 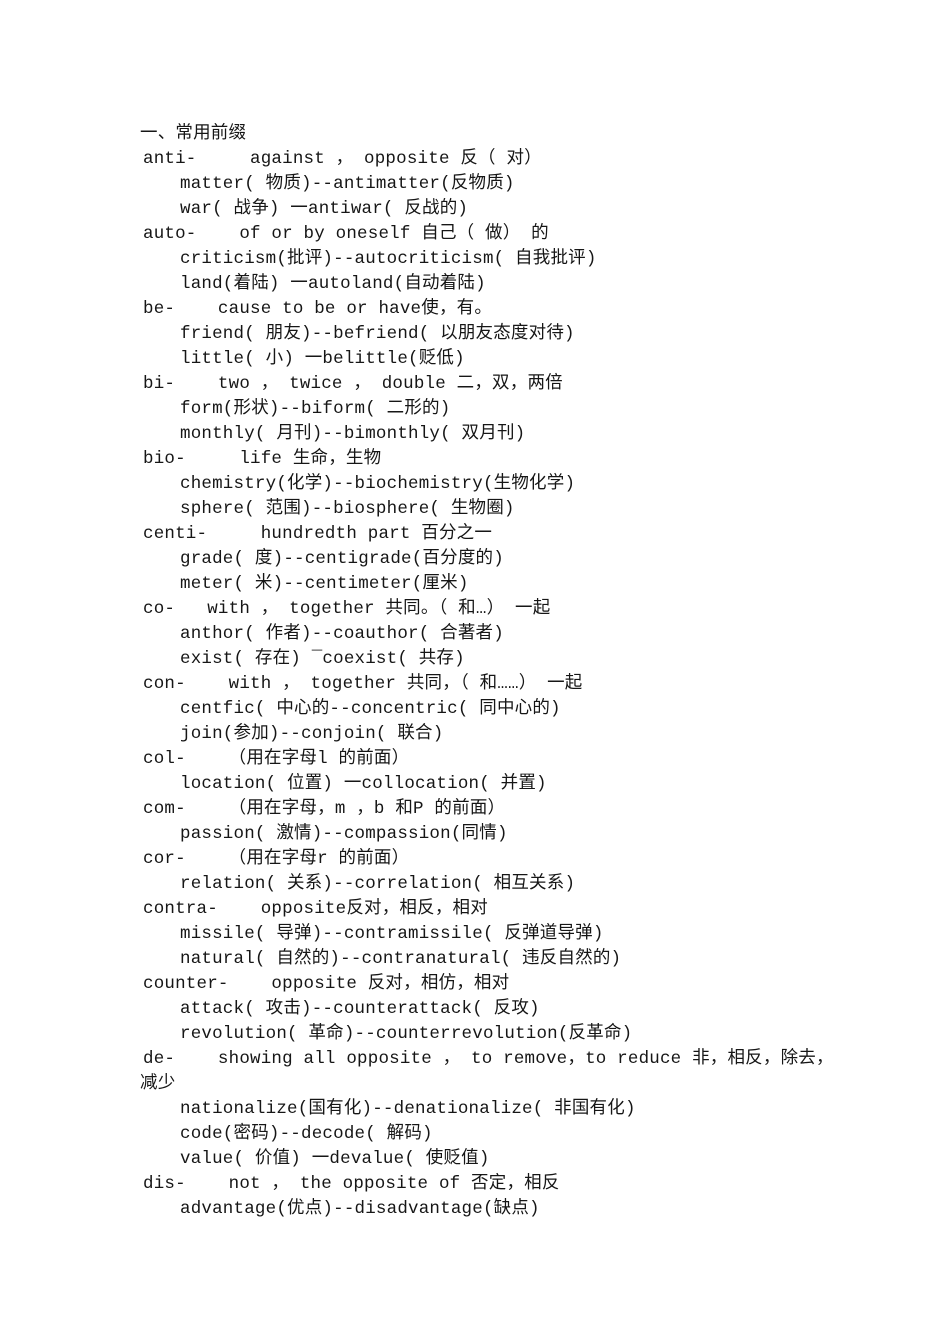 I want to click on prefix-heading: cor- （用在字母r 的前面）, so click(x=276, y=859).